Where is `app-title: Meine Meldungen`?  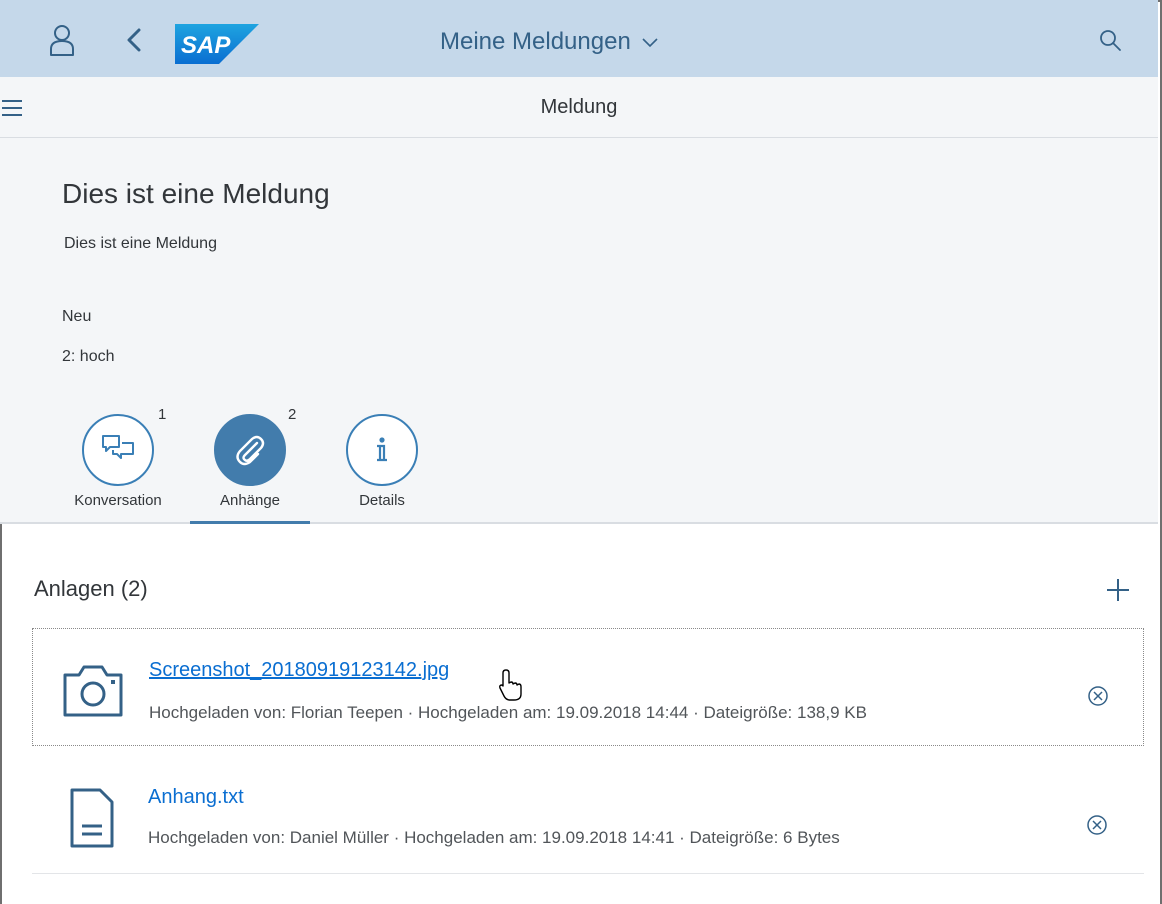 app-title: Meine Meldungen is located at coordinates (535, 41).